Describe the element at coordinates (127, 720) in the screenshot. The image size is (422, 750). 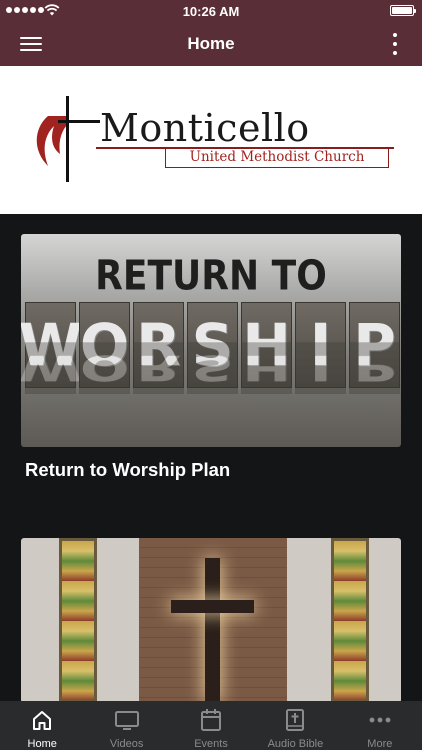
I see `tv-icon` at that location.